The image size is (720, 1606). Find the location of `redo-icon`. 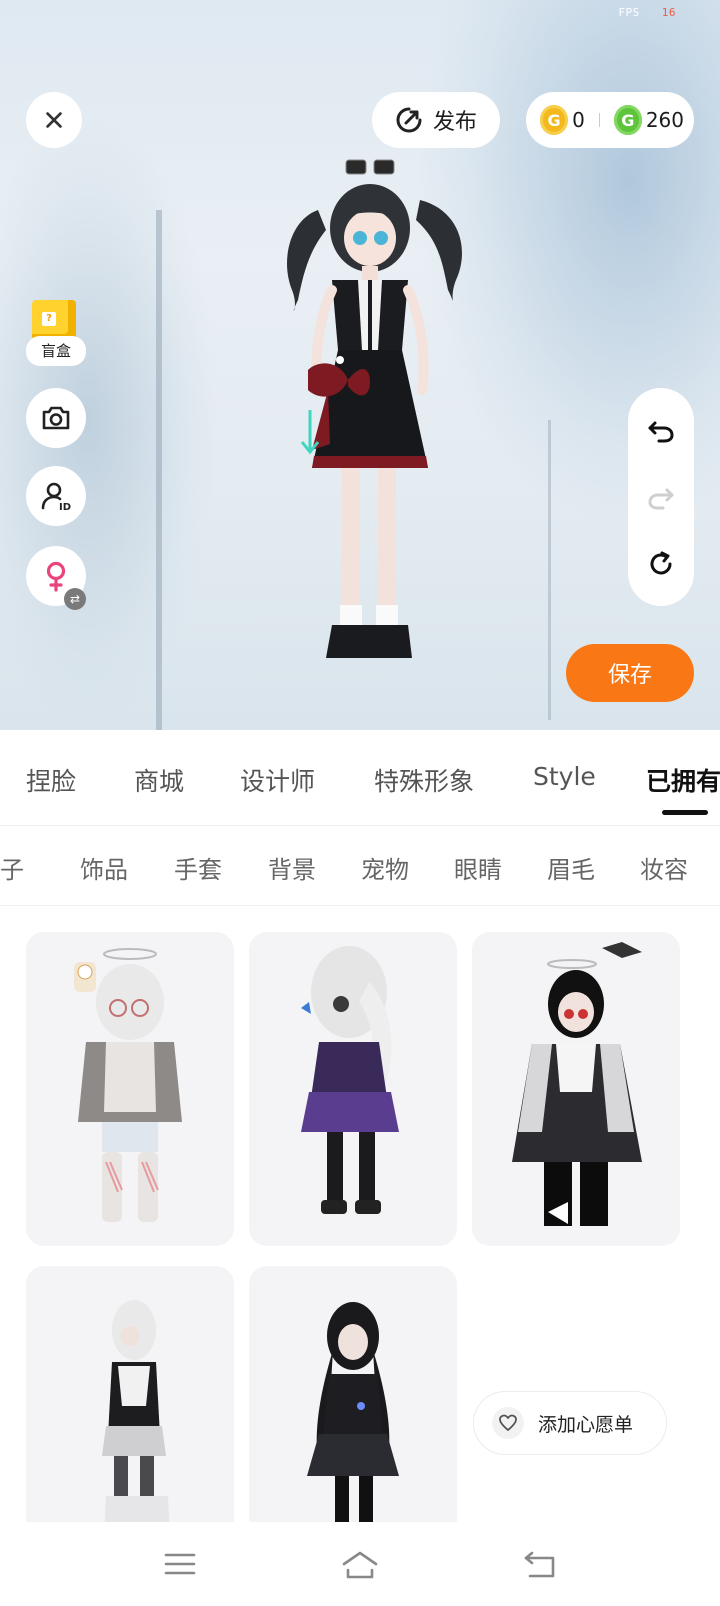

redo-icon is located at coordinates (661, 497).